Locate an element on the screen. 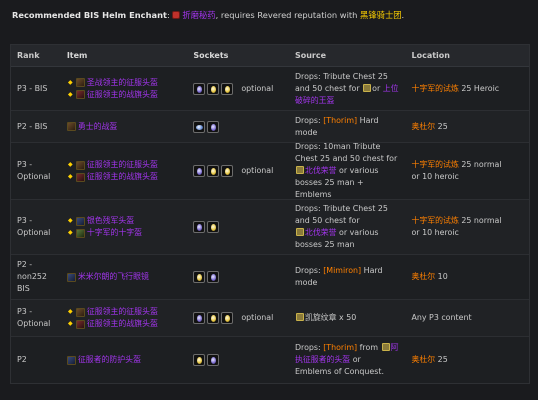 The image size is (538, 400). rank-cell: P3 - BIS is located at coordinates (32, 88).